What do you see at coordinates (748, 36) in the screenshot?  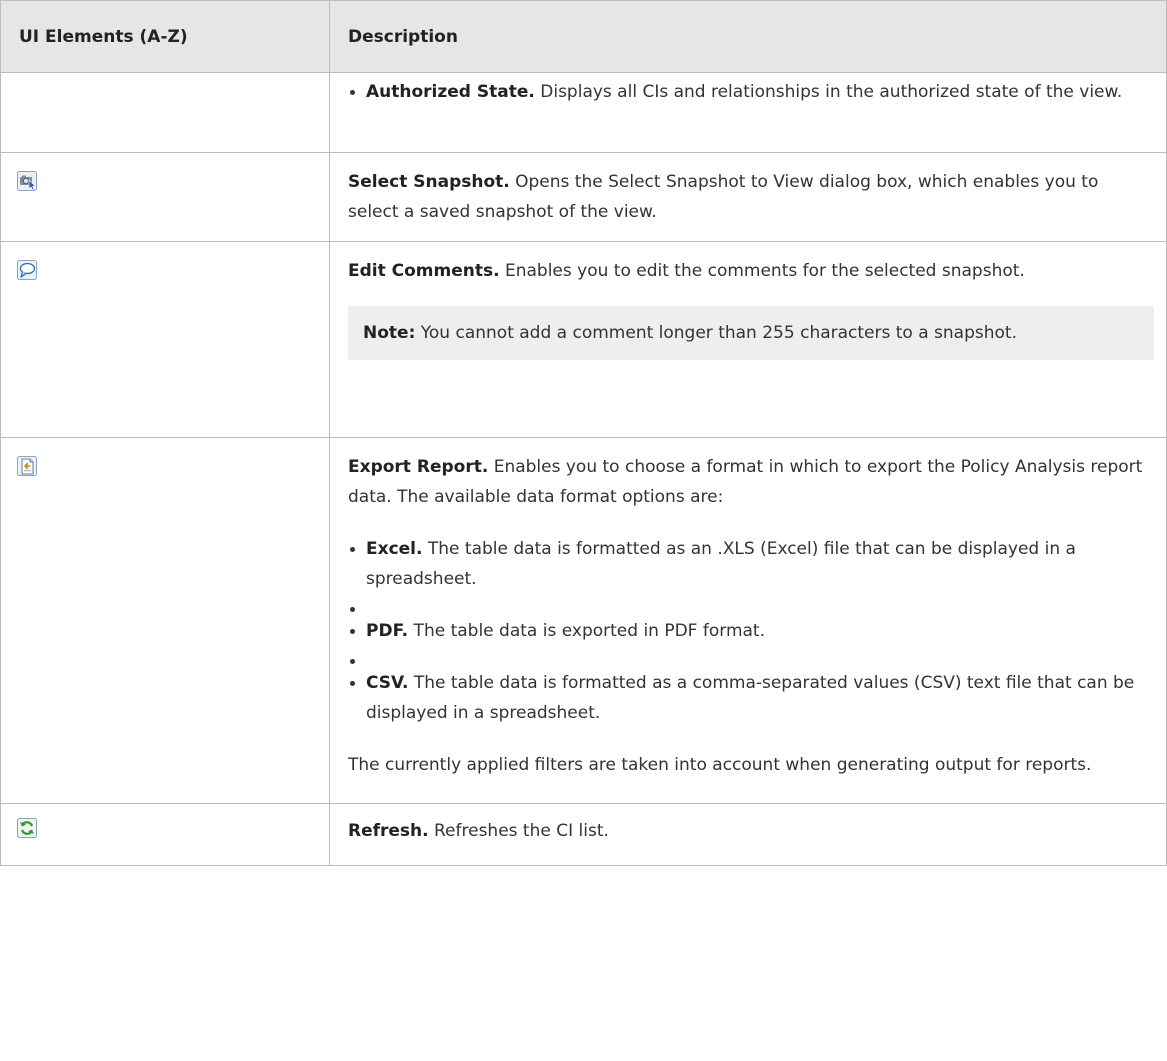 I see `column-header-description: Description` at bounding box center [748, 36].